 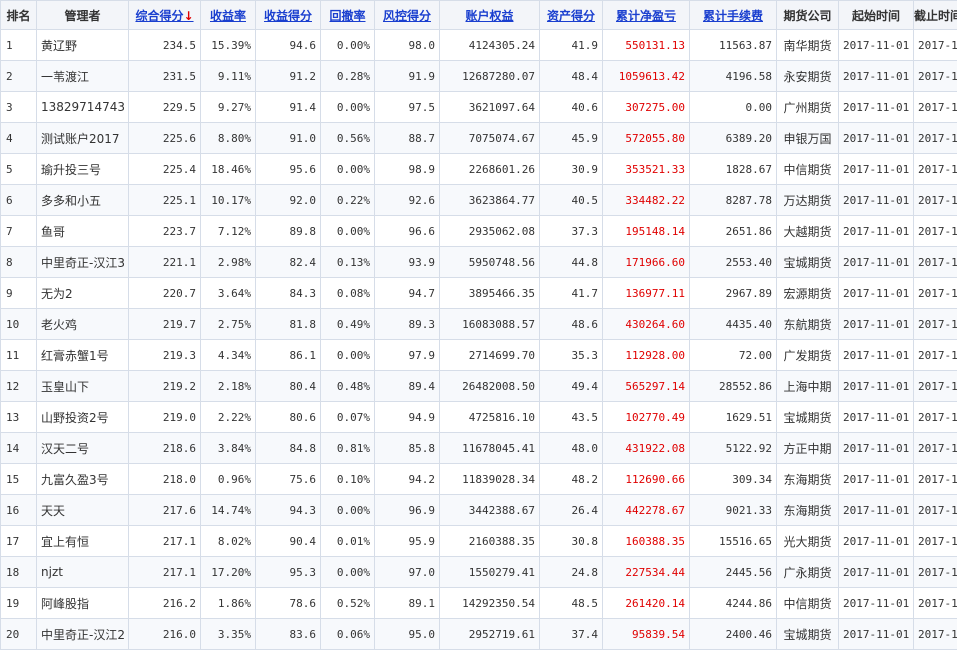 What do you see at coordinates (288, 417) in the screenshot?
I see `cell-return-score: 80.6` at bounding box center [288, 417].